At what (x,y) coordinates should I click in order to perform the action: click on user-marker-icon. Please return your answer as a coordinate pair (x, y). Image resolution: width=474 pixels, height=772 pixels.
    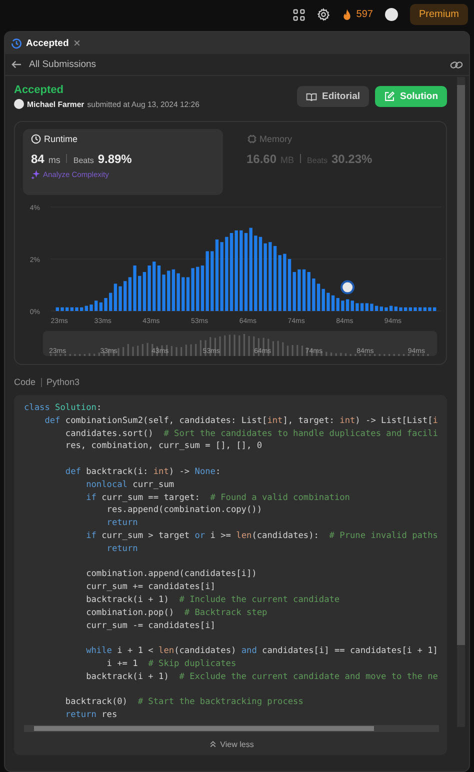
    Looking at the image, I should click on (347, 287).